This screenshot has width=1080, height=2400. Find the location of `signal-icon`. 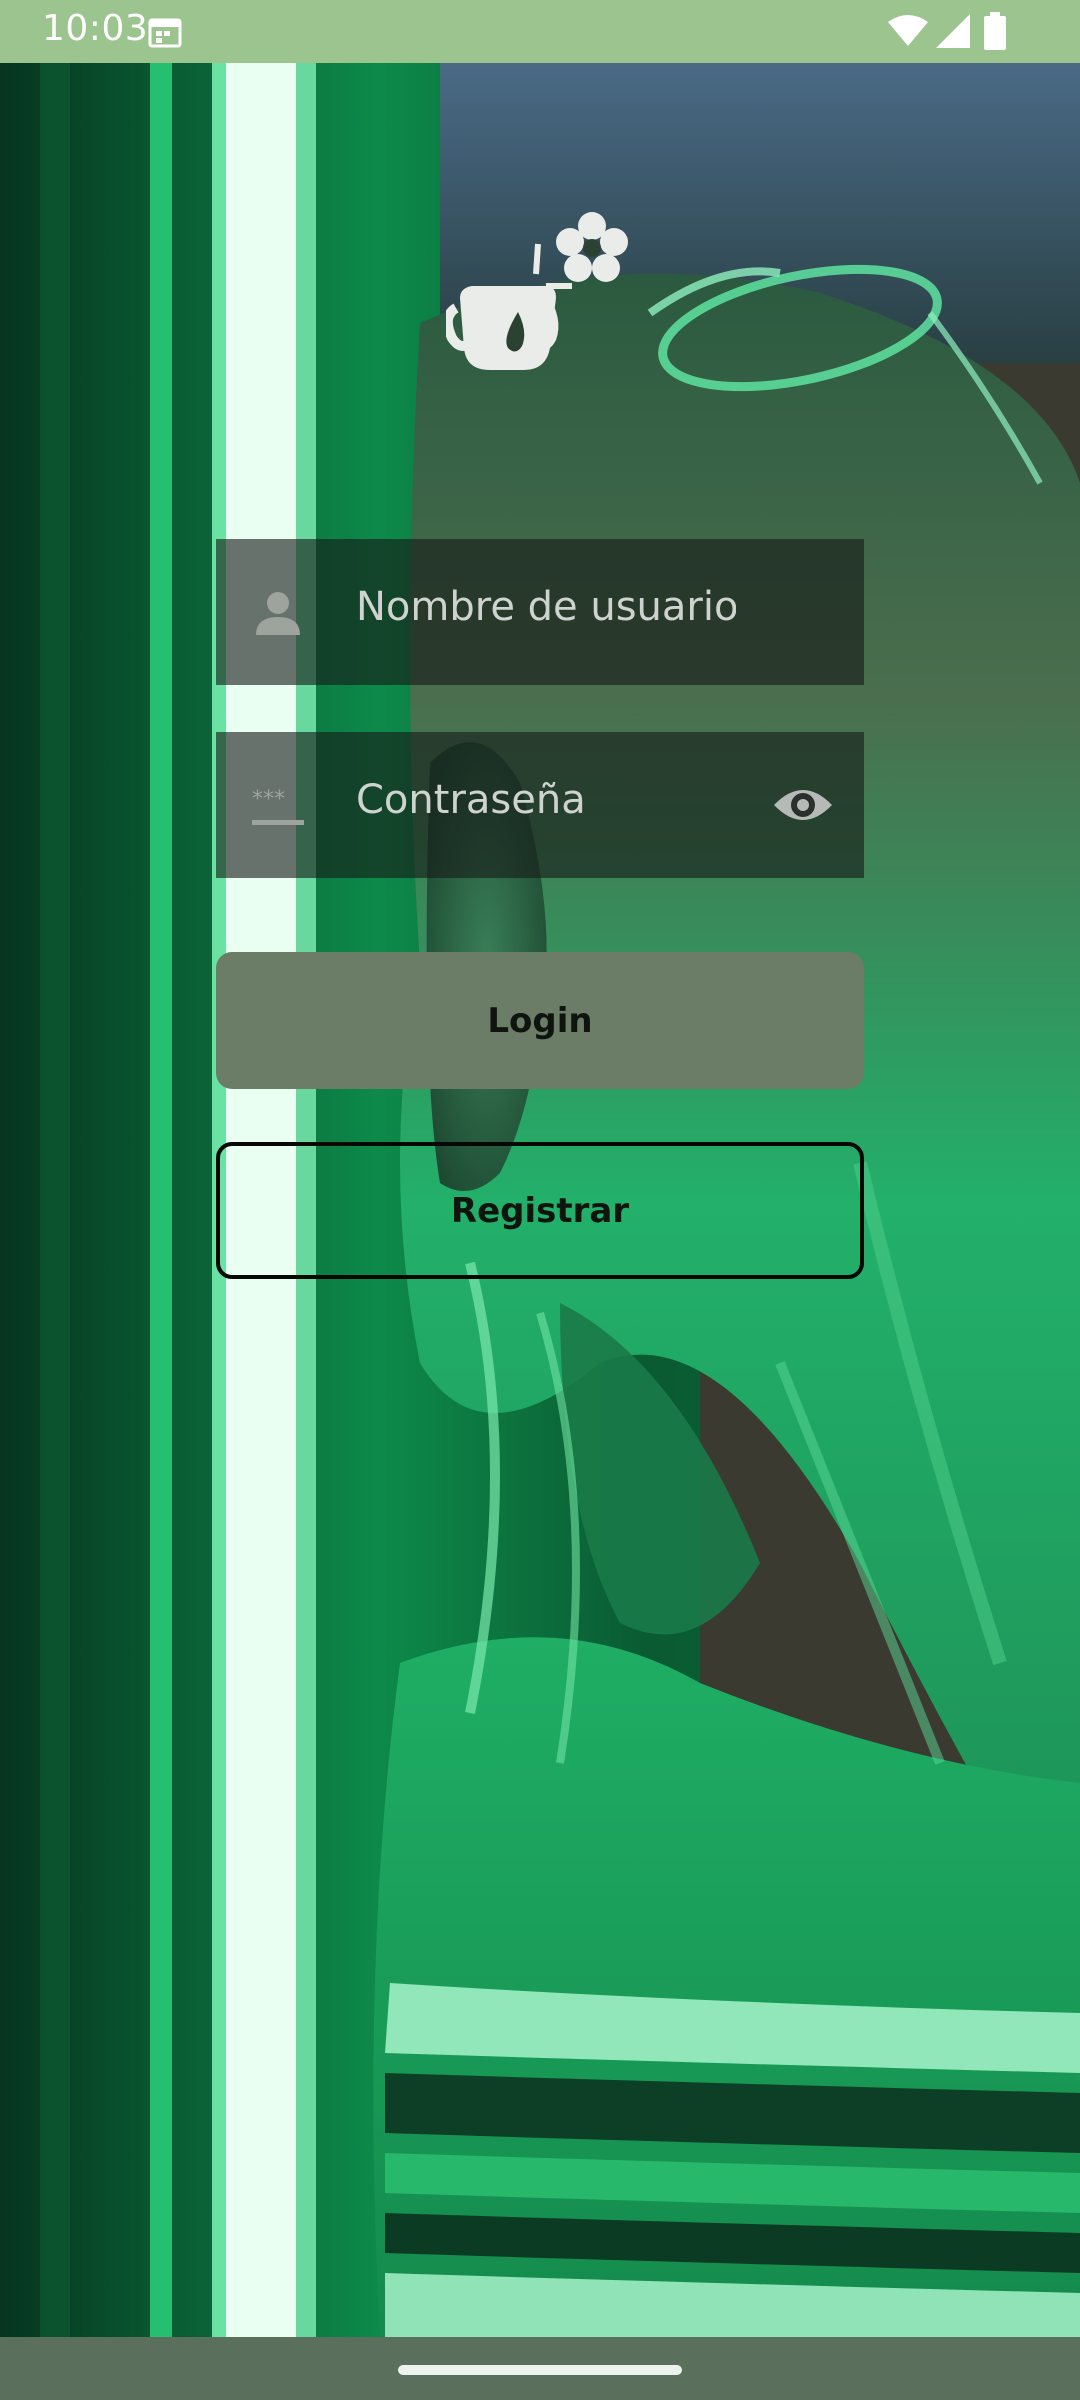

signal-icon is located at coordinates (953, 31).